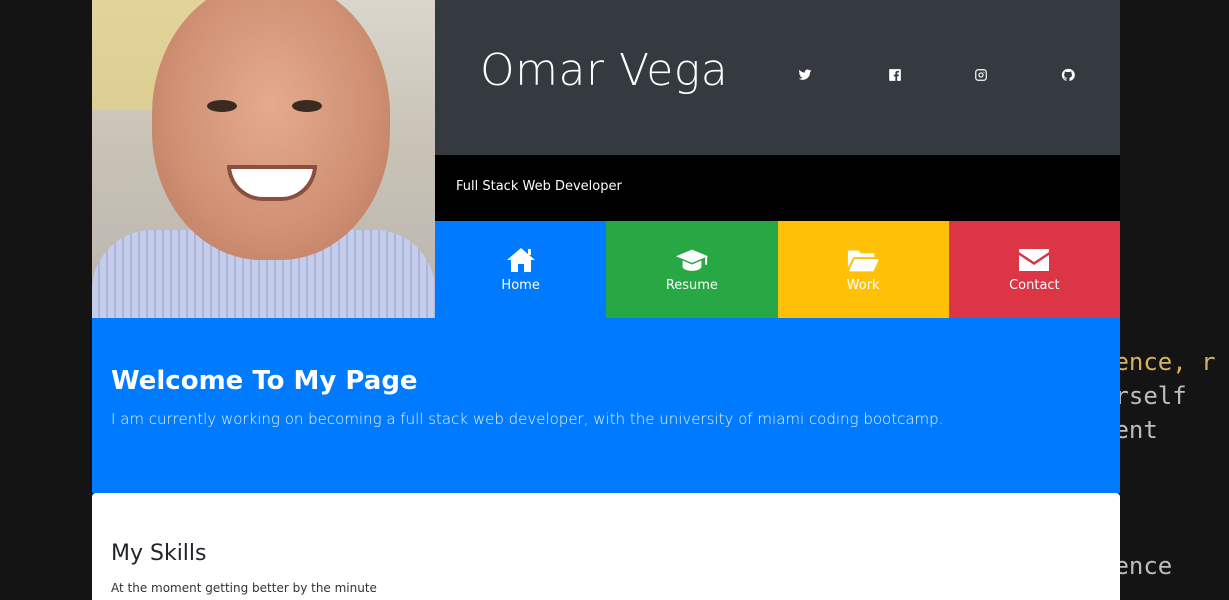 Image resolution: width=1229 pixels, height=600 pixels. I want to click on nav-contact-button: Contact, so click(1034, 269).